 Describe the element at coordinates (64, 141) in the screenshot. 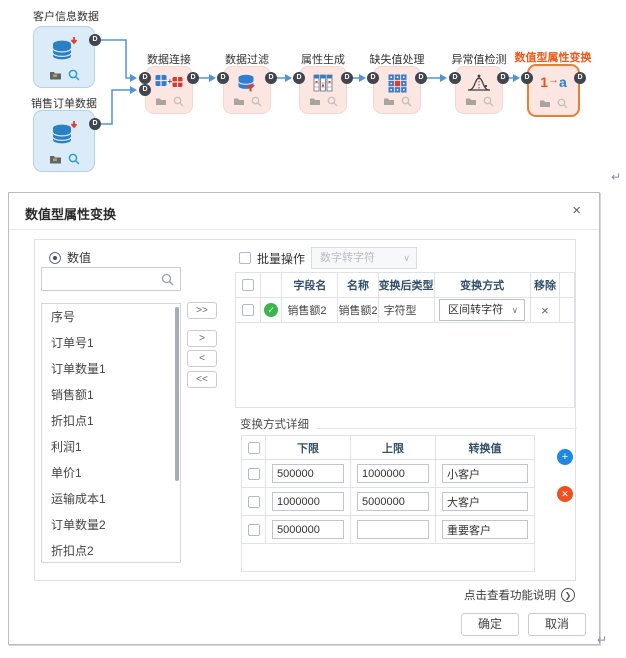

I see `node-sales-data` at that location.